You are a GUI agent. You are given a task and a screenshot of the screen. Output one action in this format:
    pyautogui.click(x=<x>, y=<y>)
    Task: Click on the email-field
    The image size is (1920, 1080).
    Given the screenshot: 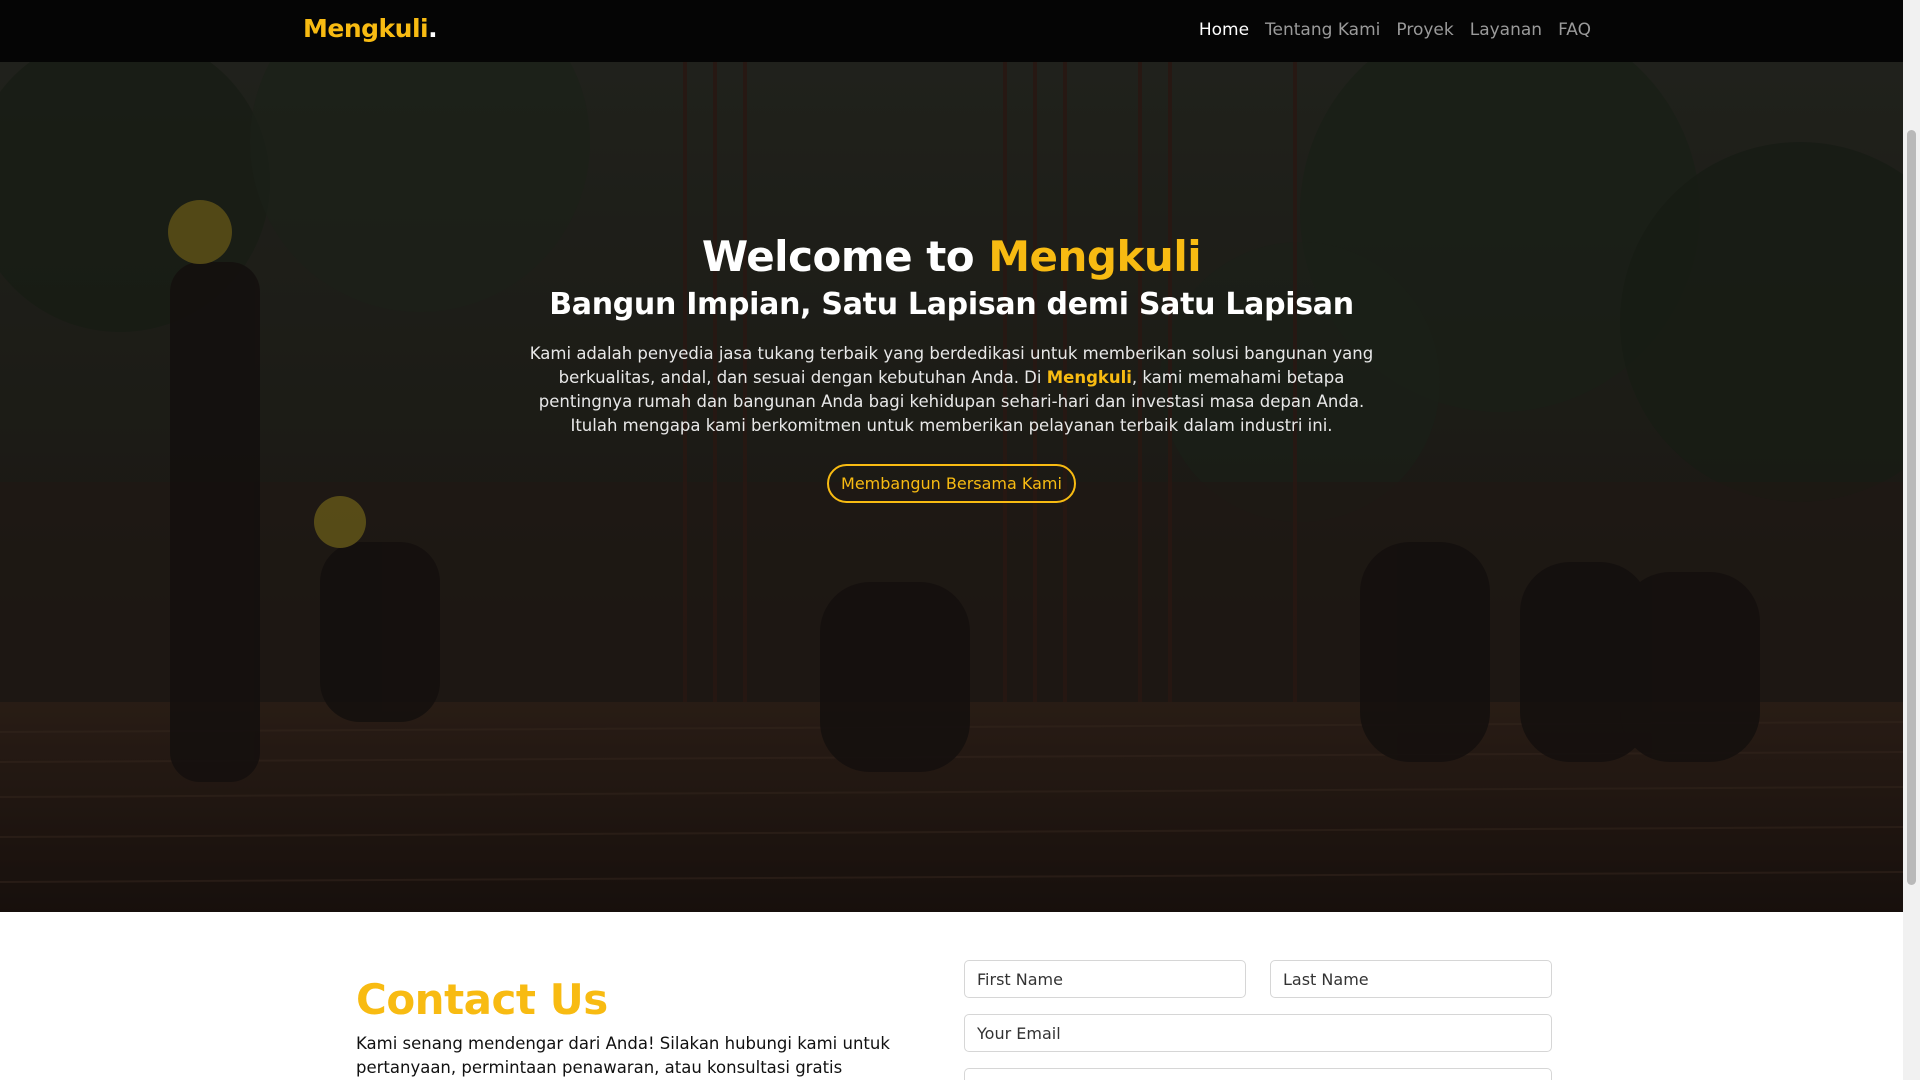 What is the action you would take?
    pyautogui.click(x=1258, y=1033)
    